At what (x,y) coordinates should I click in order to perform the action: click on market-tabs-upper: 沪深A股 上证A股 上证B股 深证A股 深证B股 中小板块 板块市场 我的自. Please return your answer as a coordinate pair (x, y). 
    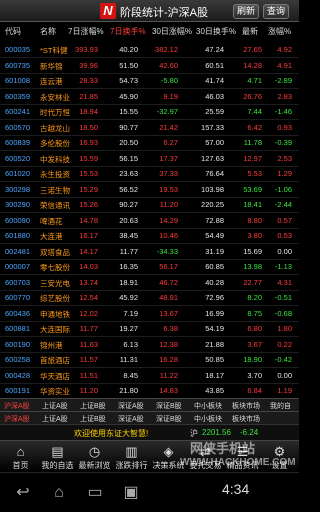
    Looking at the image, I should click on (149, 404).